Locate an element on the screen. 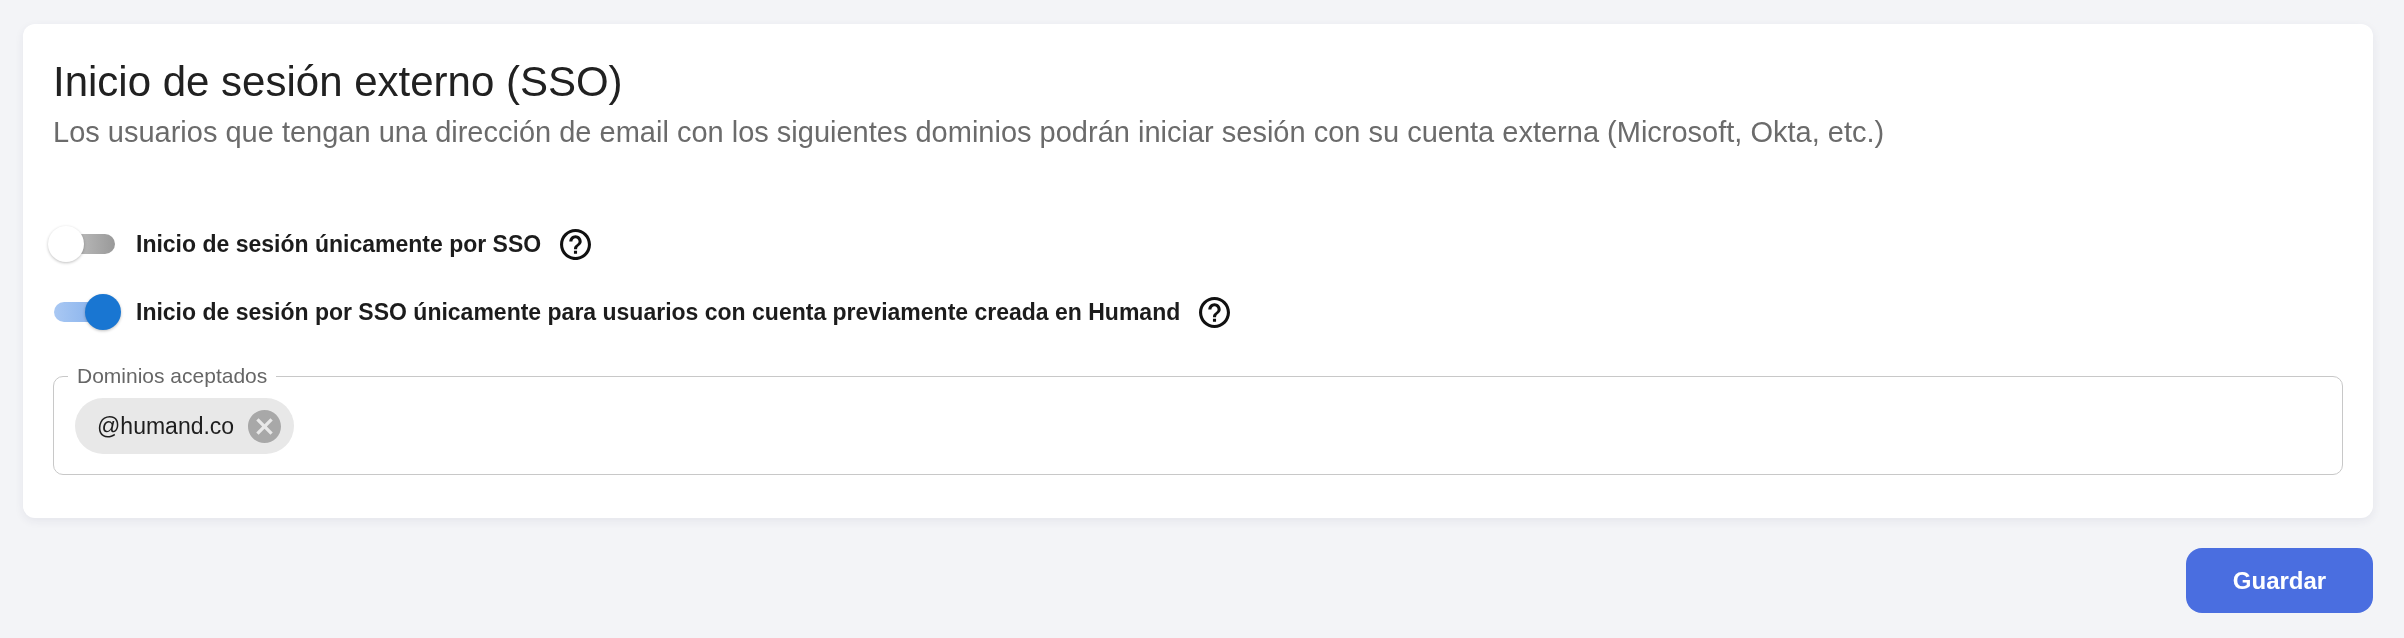 This screenshot has height=638, width=2404. section-title: Inicio de sesión externo (SSO) is located at coordinates (338, 82).